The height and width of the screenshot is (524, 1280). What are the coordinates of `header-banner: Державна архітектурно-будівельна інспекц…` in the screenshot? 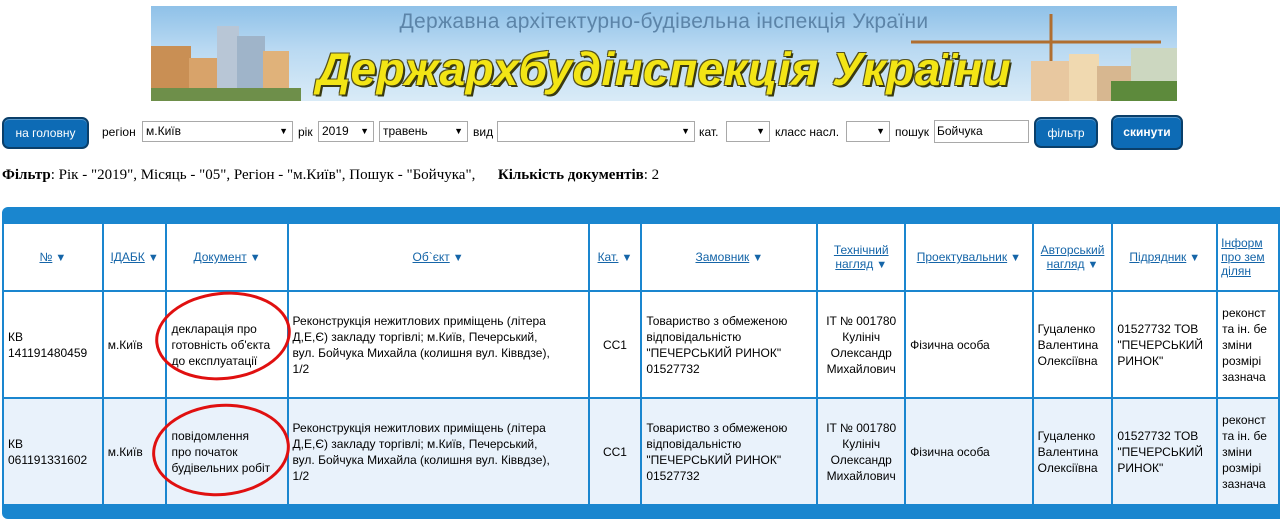 It's located at (664, 53).